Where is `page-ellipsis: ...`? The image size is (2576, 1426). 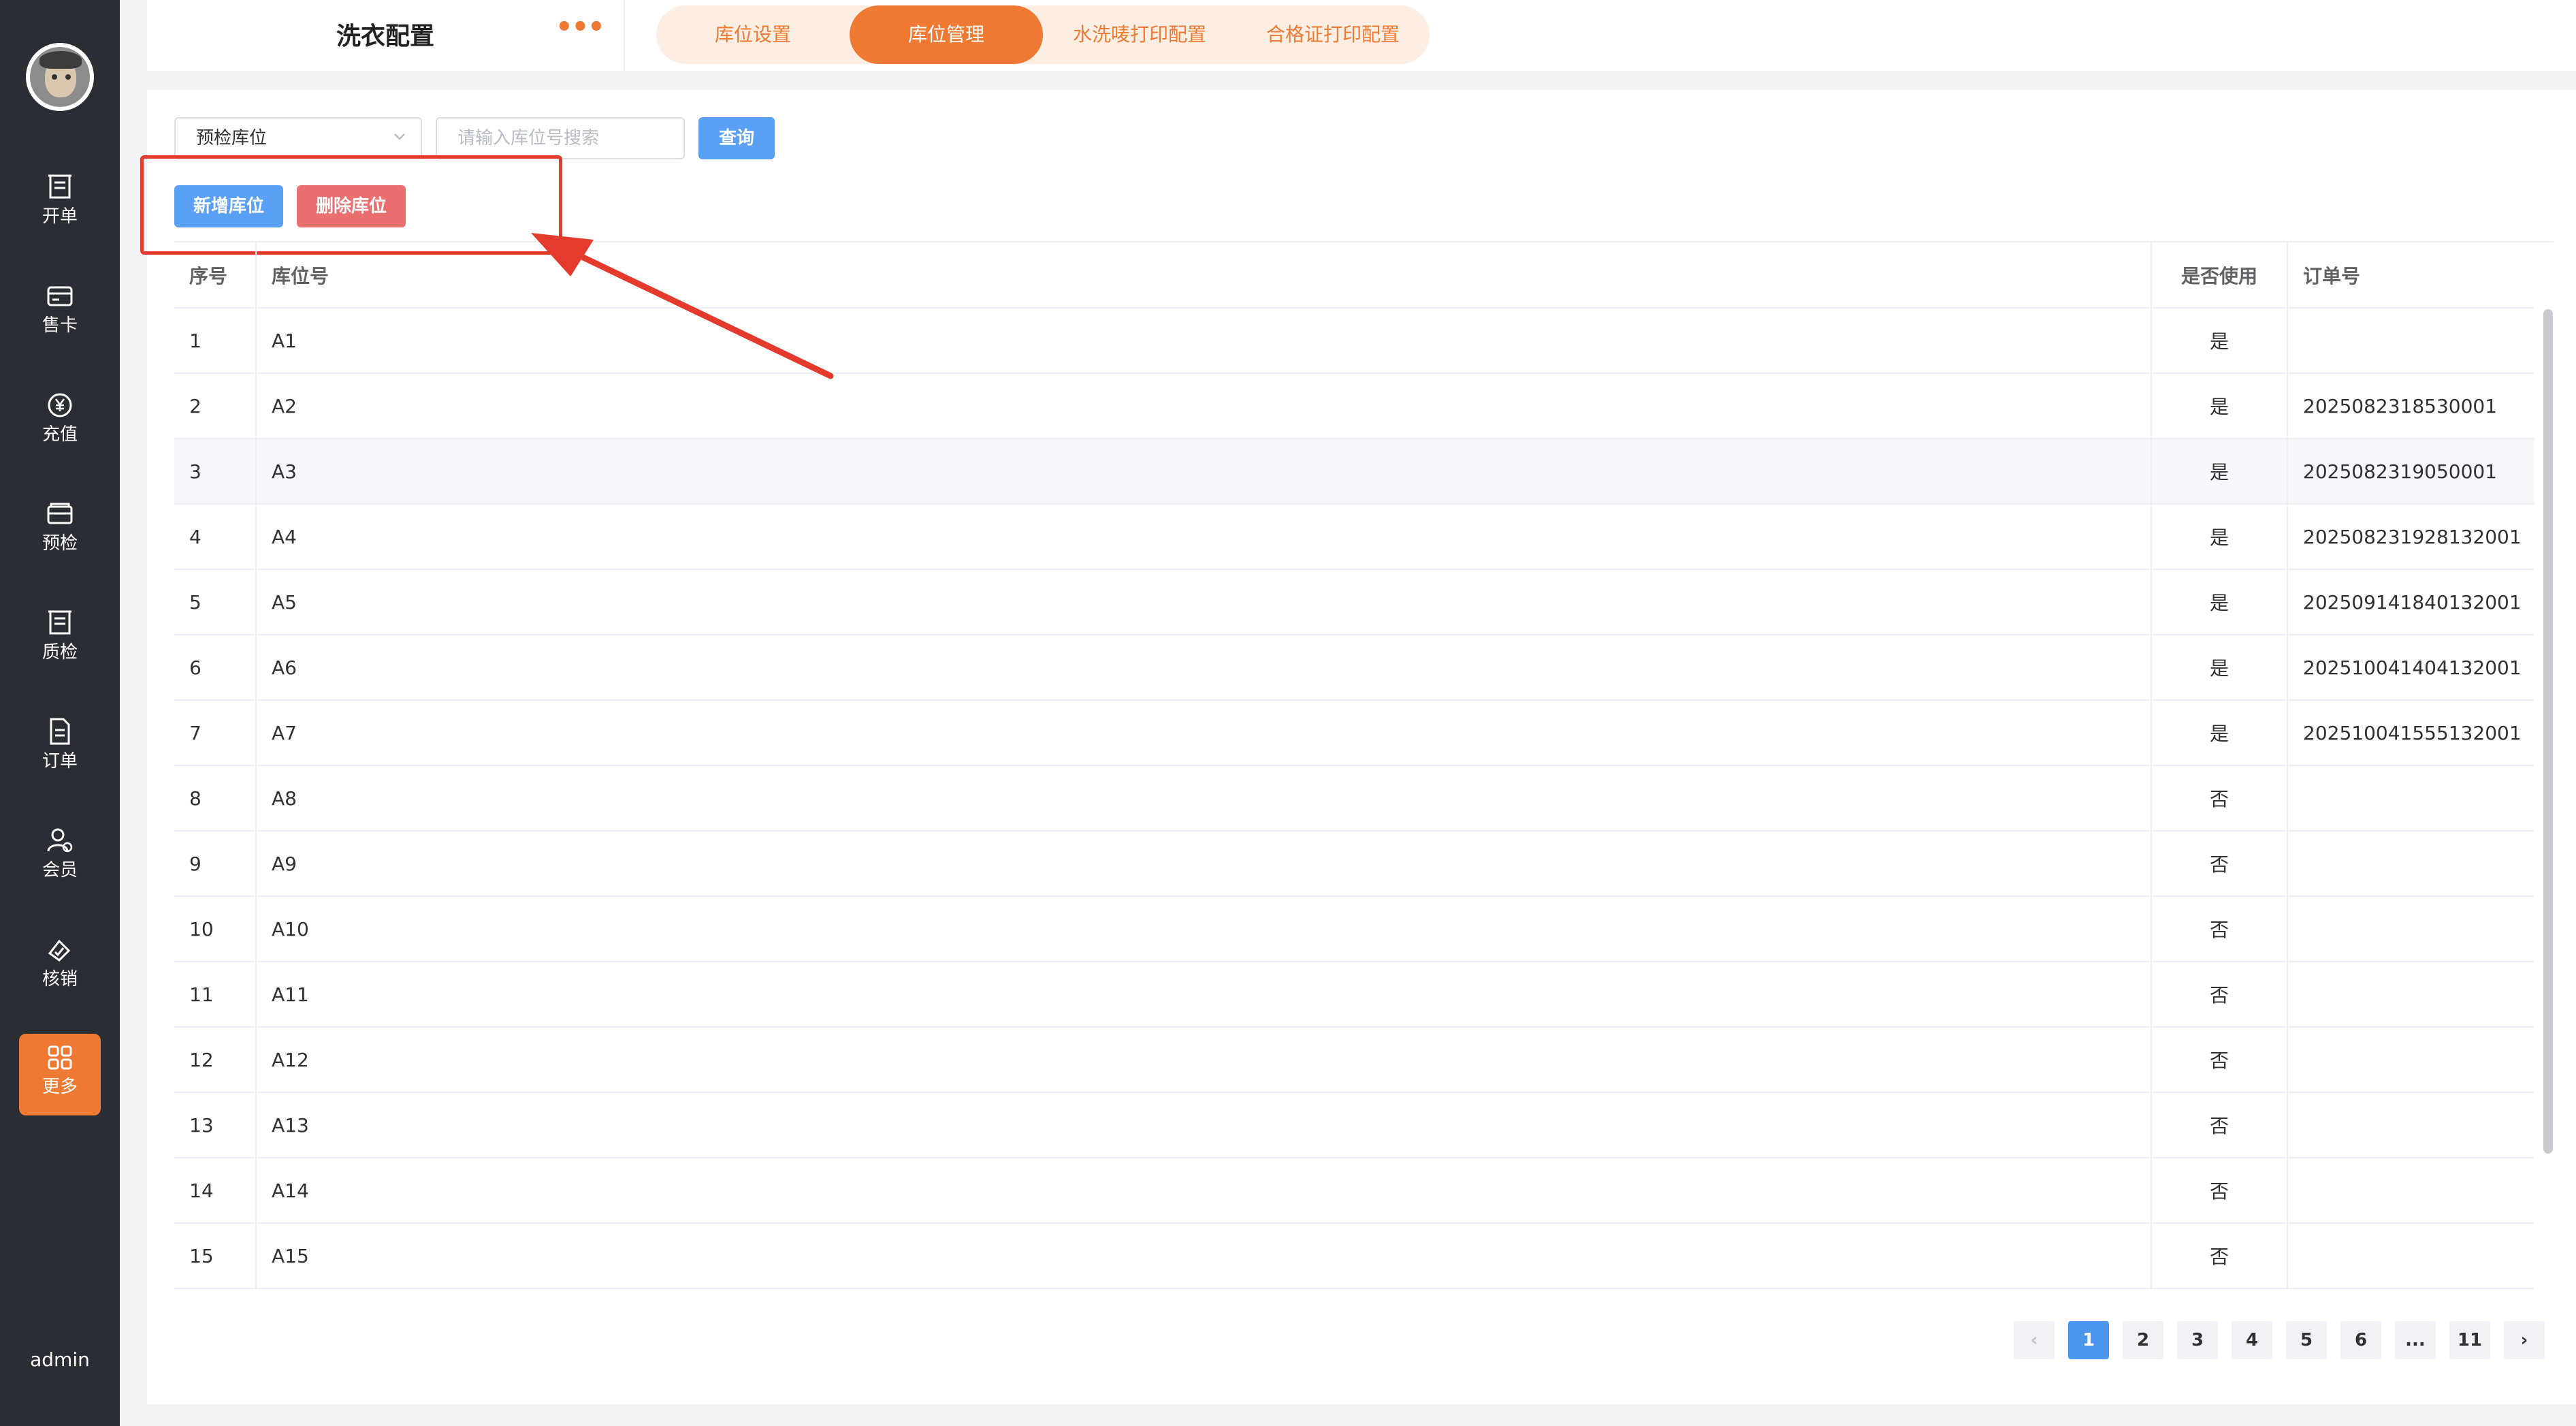
page-ellipsis: ... is located at coordinates (2415, 1340).